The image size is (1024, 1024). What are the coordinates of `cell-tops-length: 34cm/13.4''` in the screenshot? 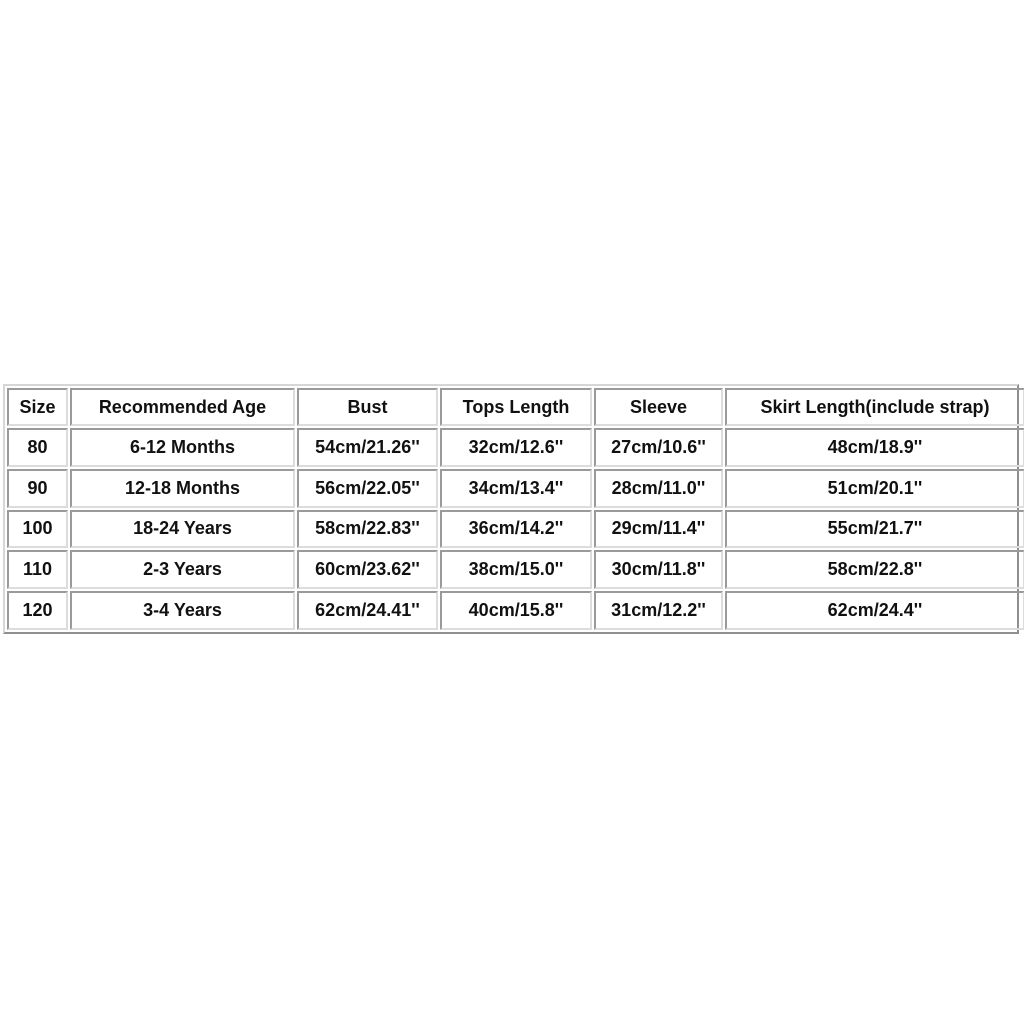 It's located at (516, 488).